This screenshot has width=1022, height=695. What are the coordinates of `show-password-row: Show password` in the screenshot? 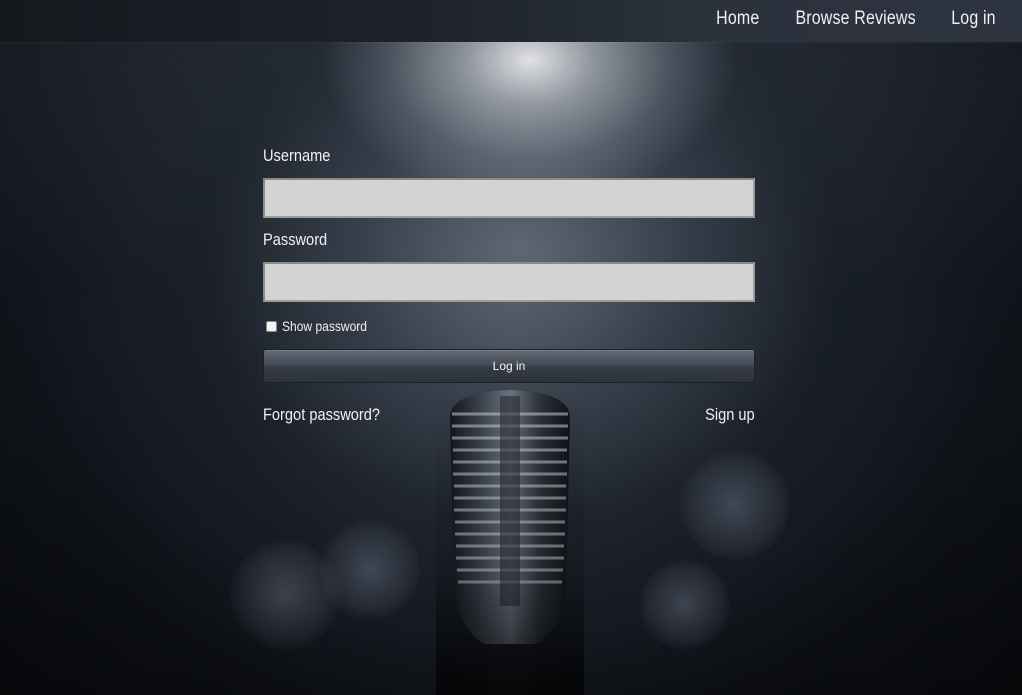 It's located at (509, 326).